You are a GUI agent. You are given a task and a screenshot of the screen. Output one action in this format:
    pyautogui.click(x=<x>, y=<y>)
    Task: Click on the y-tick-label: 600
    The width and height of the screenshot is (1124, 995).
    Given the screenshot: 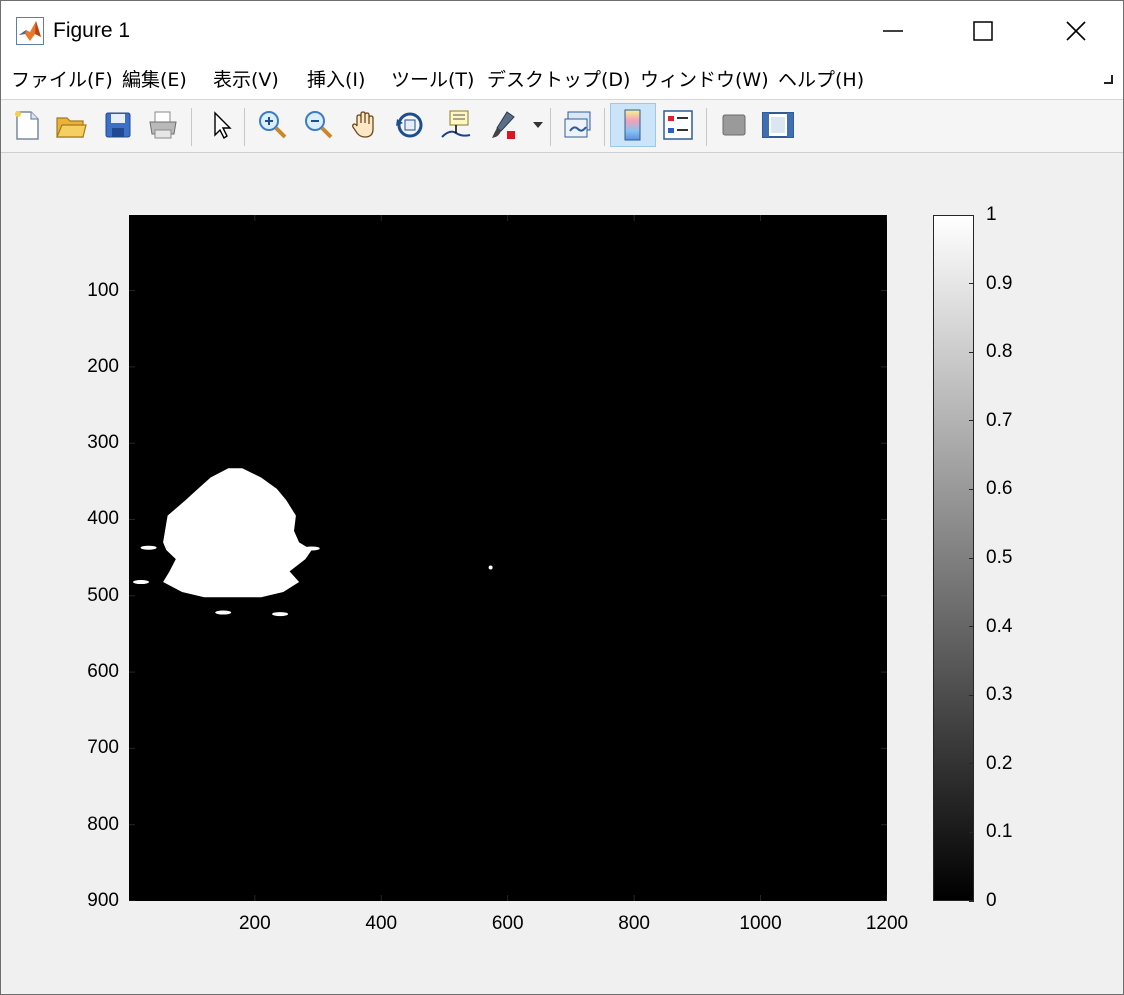 What is the action you would take?
    pyautogui.click(x=103, y=672)
    